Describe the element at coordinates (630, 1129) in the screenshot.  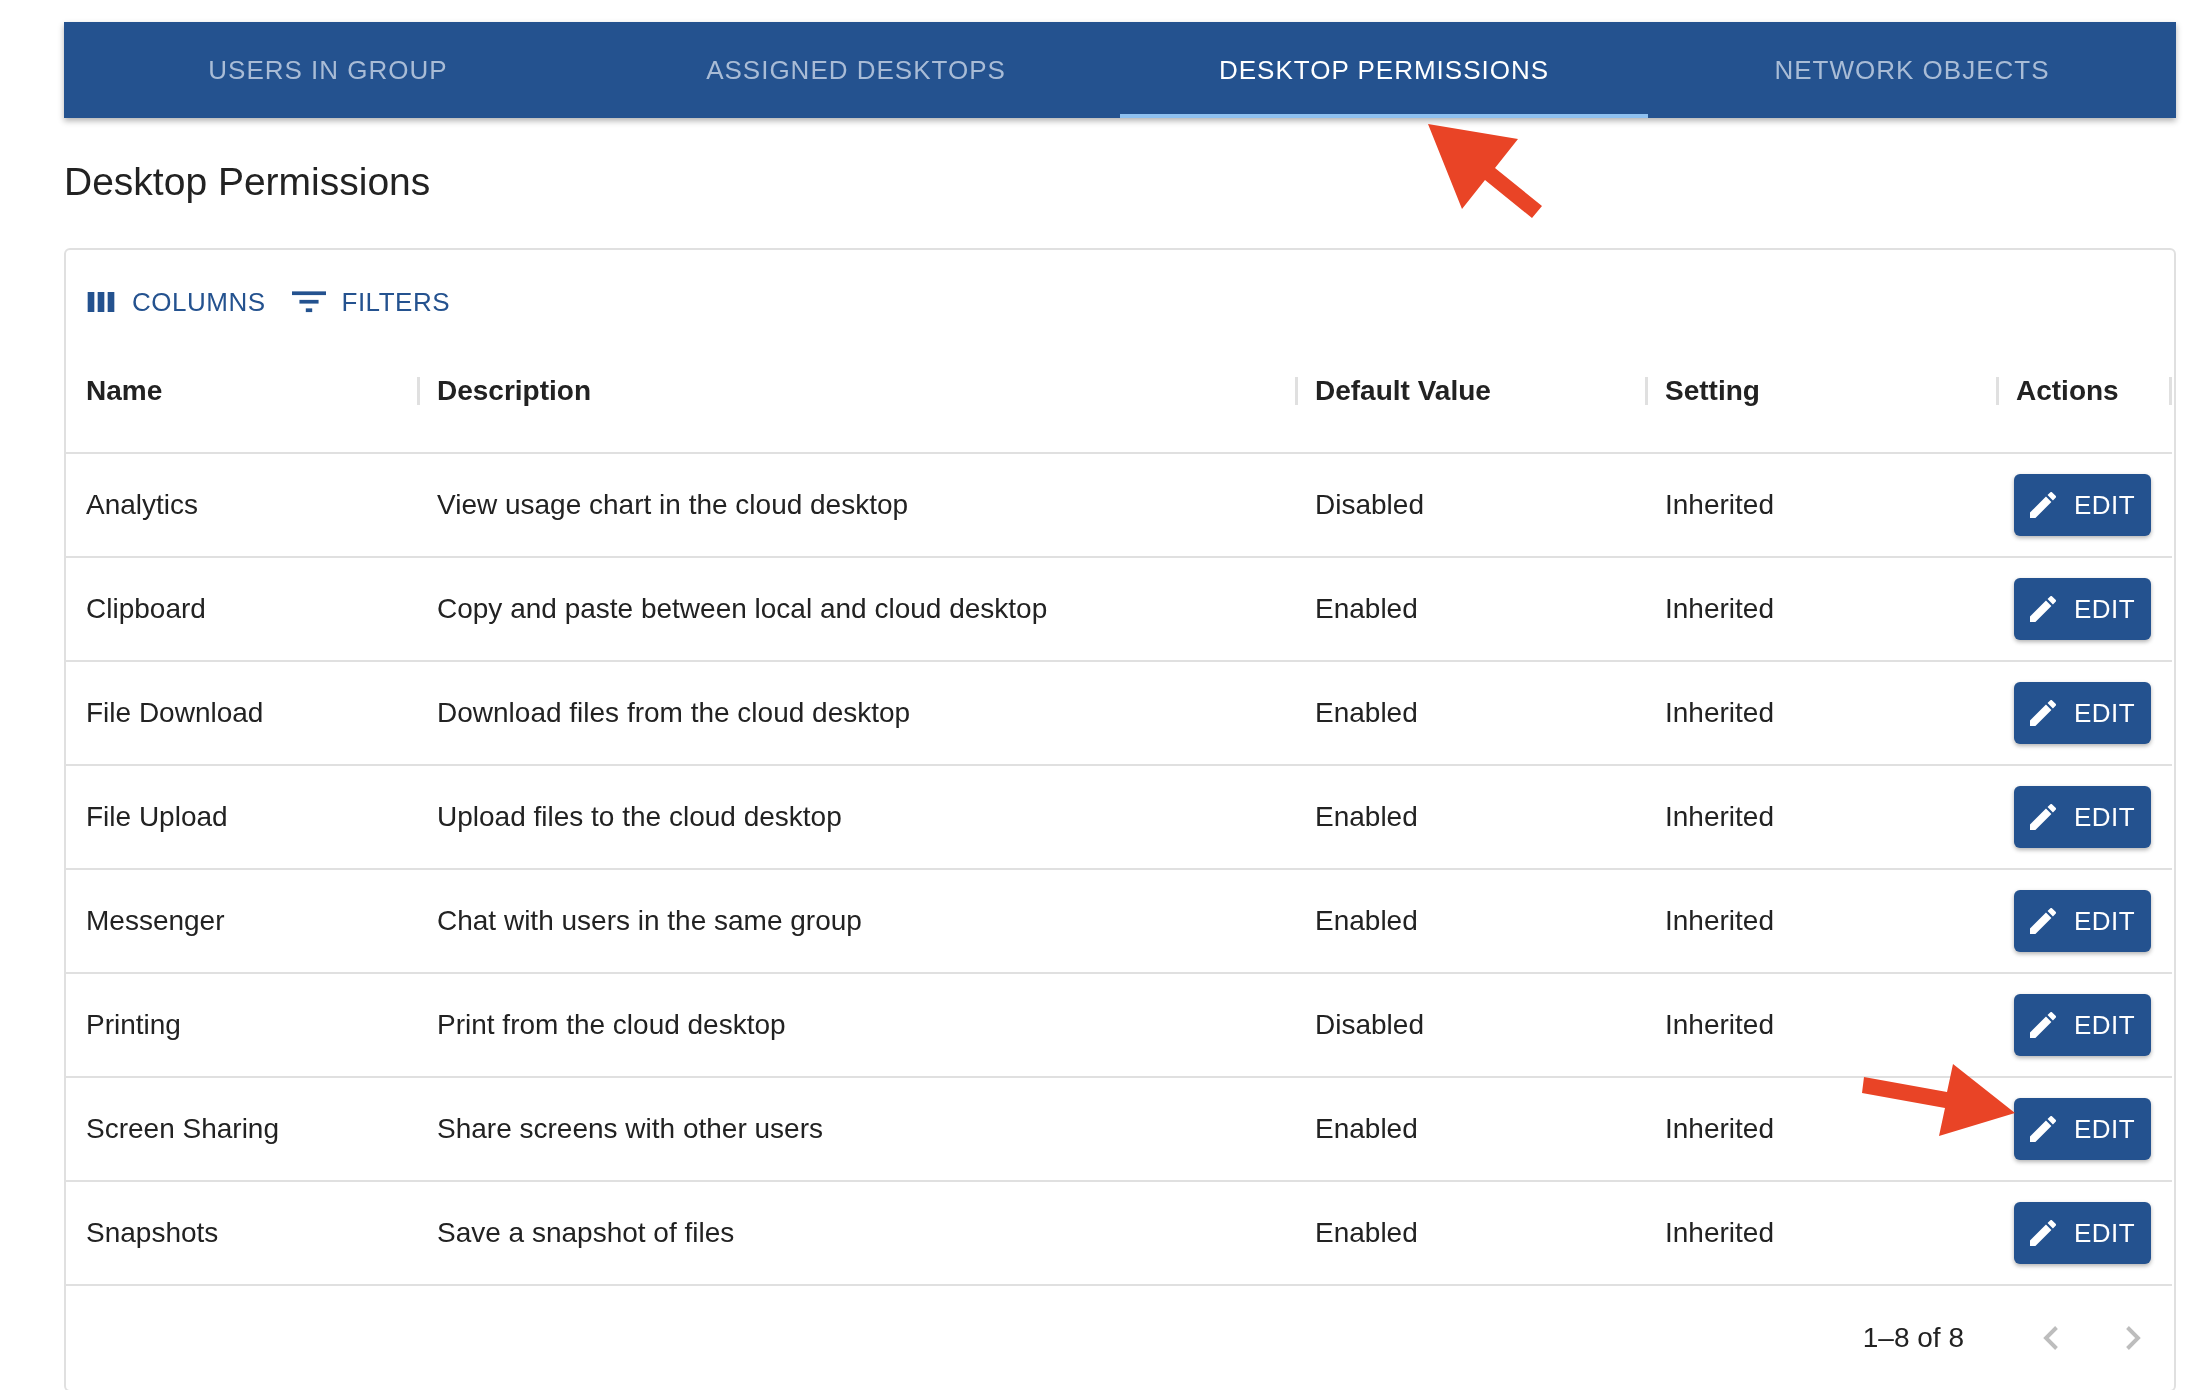
I see `table-cell: Share screens with other users` at that location.